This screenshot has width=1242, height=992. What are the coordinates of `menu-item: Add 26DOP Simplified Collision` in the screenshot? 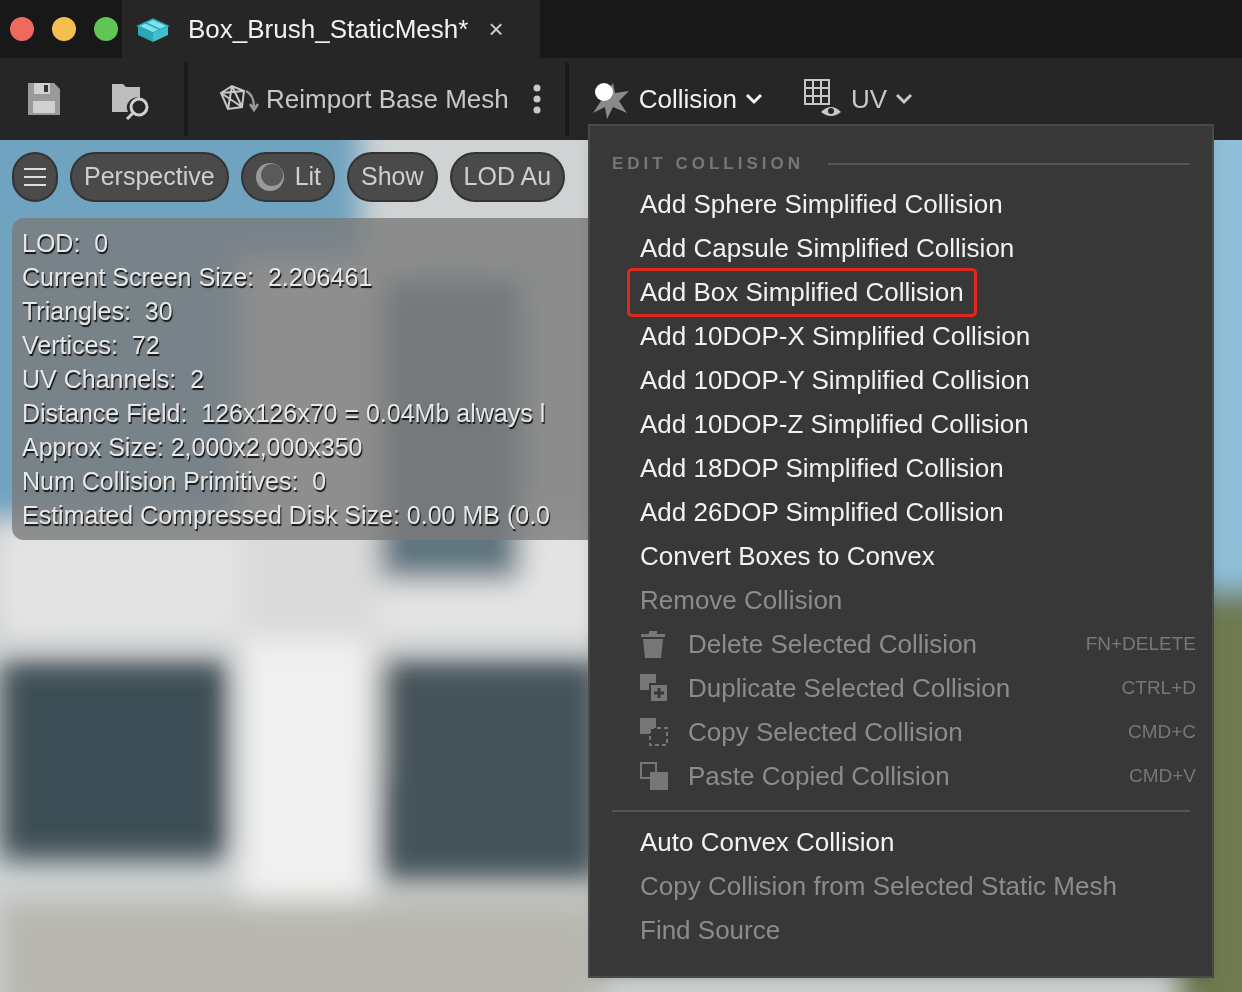 It's located at (901, 512).